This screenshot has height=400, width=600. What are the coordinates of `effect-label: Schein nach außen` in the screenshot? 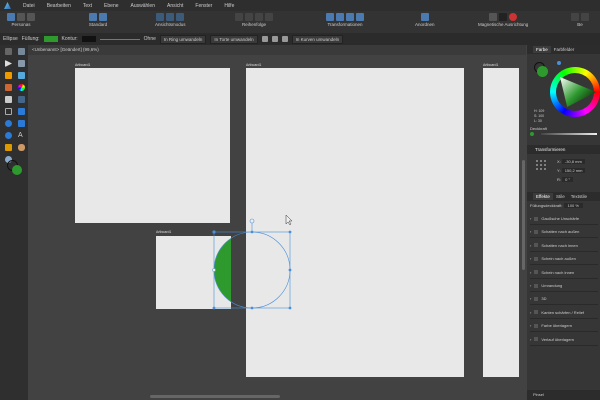 It's located at (558, 259).